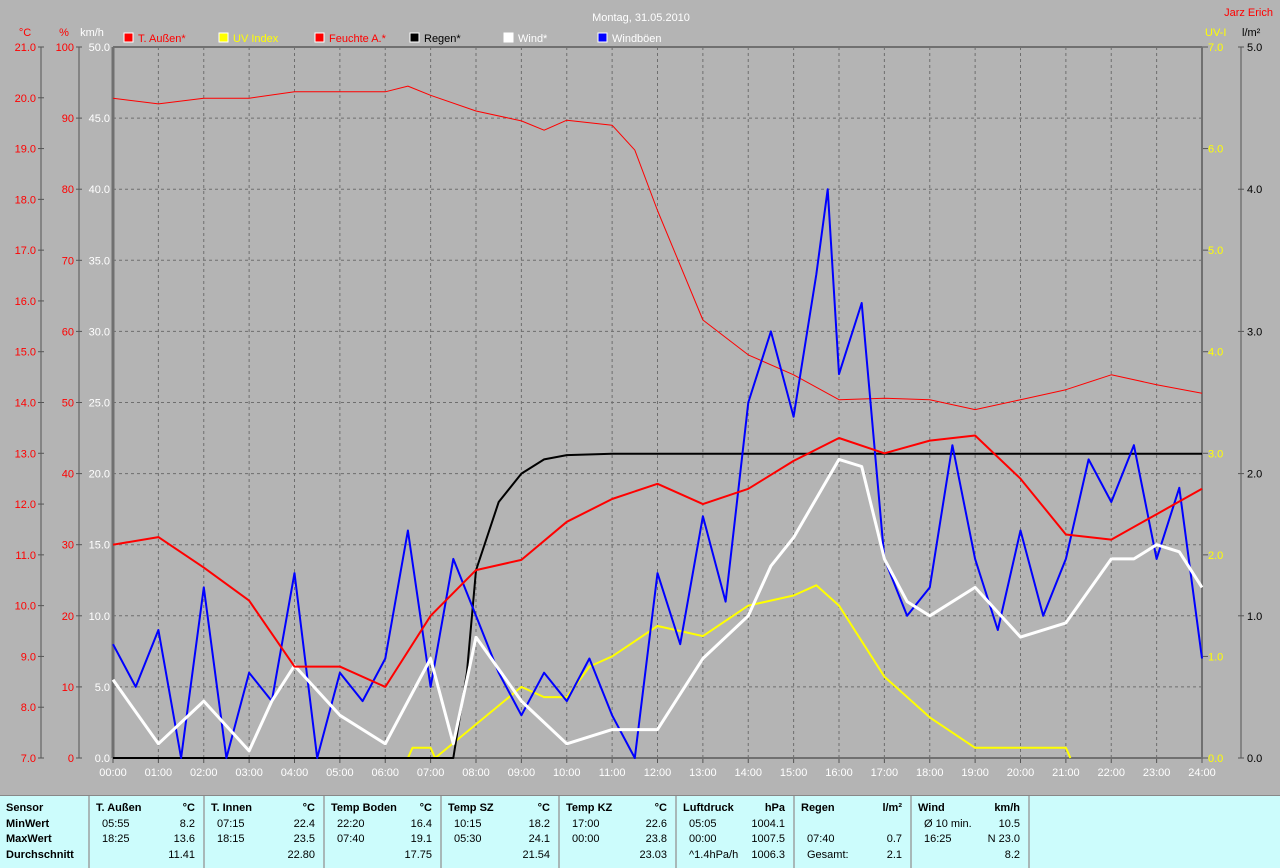 The image size is (1280, 868). What do you see at coordinates (641, 18) in the screenshot?
I see `chart-title: Montag, 31.05.2010` at bounding box center [641, 18].